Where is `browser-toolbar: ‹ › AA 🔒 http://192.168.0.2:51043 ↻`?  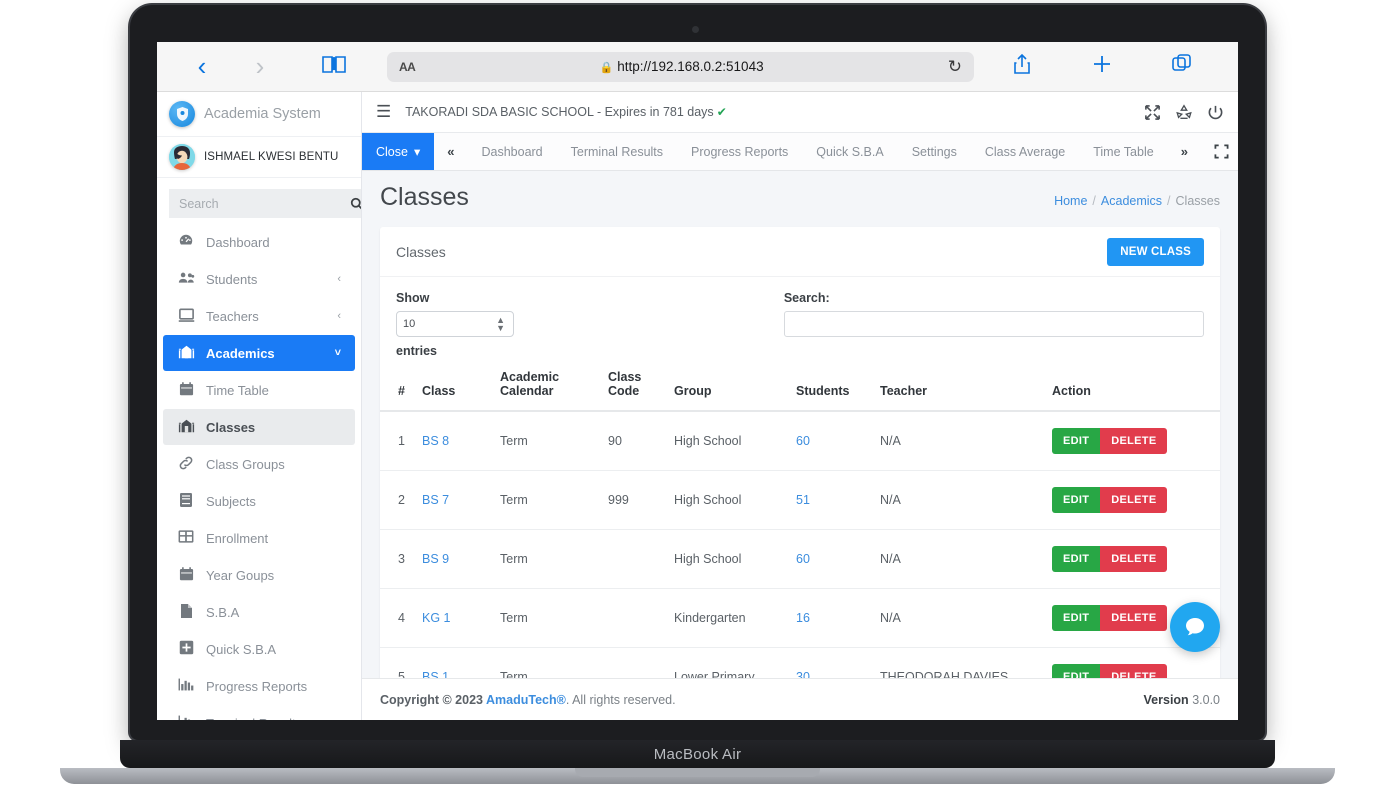 browser-toolbar: ‹ › AA 🔒 http://192.168.0.2:51043 ↻ is located at coordinates (697, 67).